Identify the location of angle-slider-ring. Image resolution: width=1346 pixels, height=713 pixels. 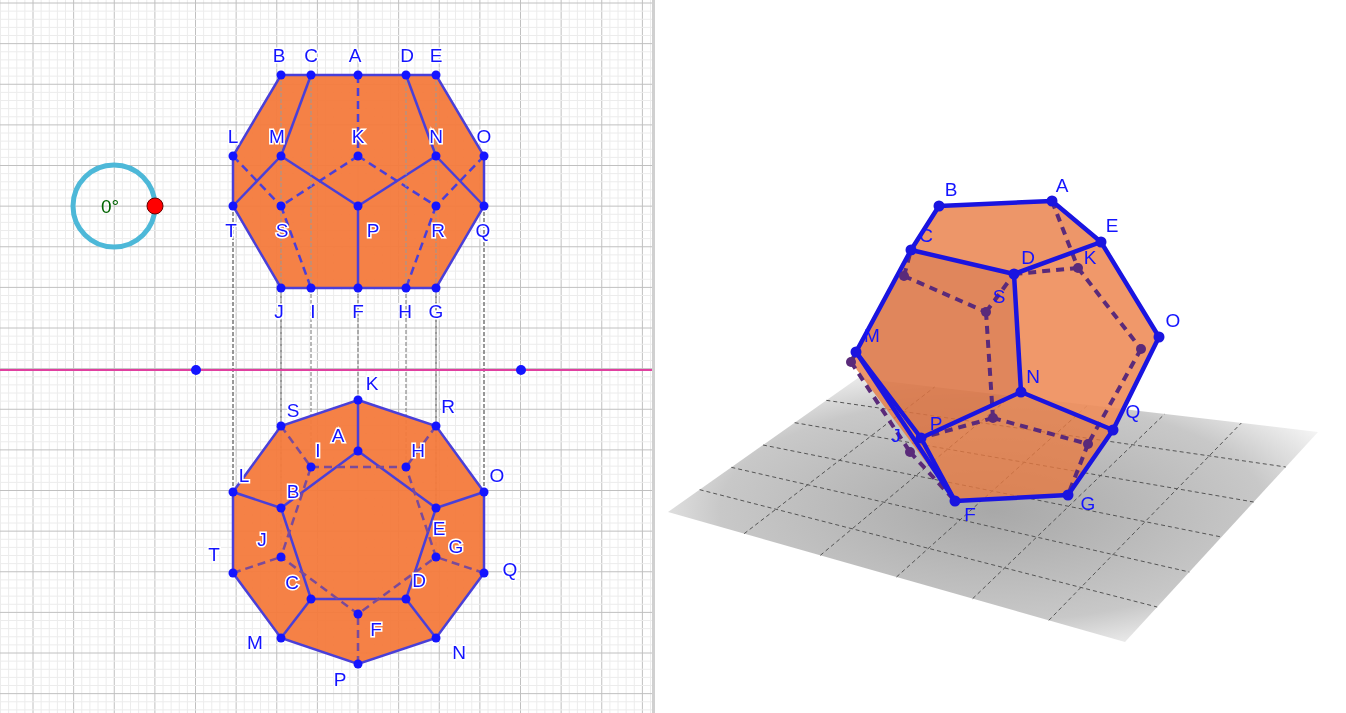
(114, 206).